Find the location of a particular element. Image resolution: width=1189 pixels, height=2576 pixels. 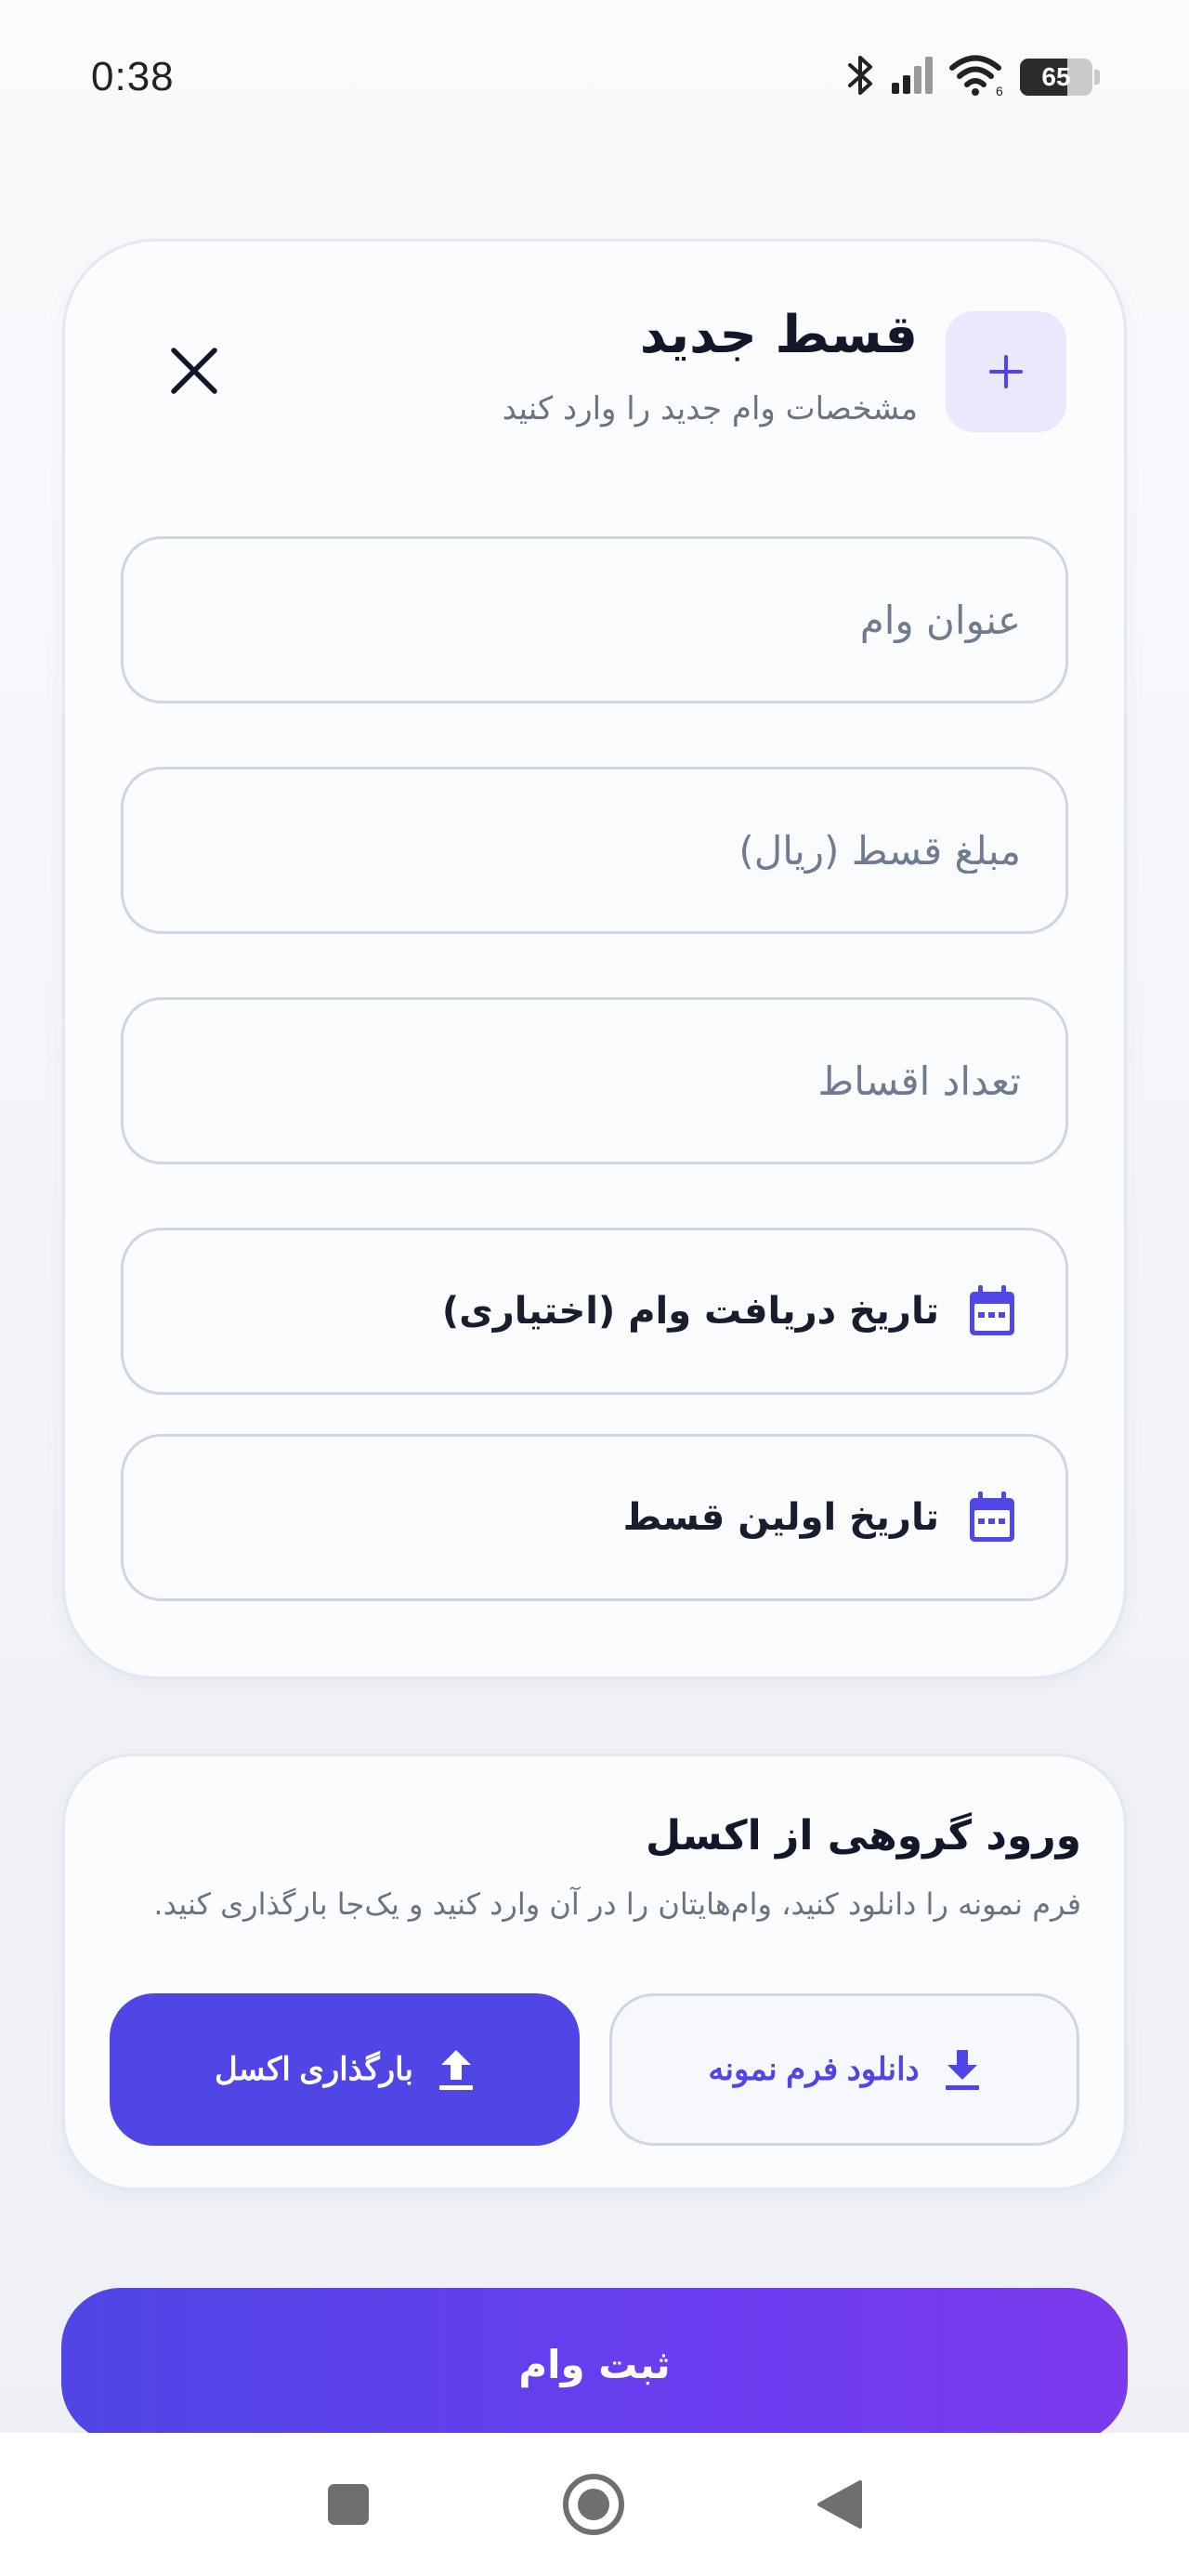

bluetooth-icon is located at coordinates (861, 77).